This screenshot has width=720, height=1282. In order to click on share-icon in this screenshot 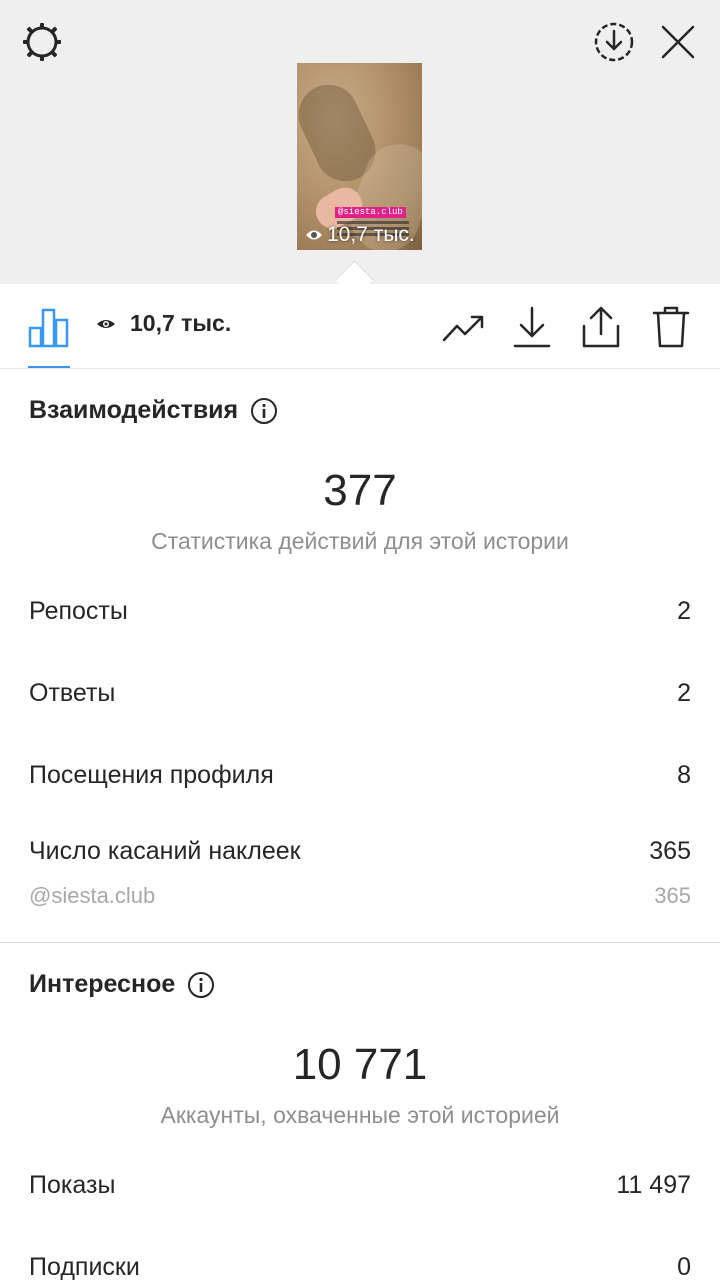, I will do `click(601, 327)`.